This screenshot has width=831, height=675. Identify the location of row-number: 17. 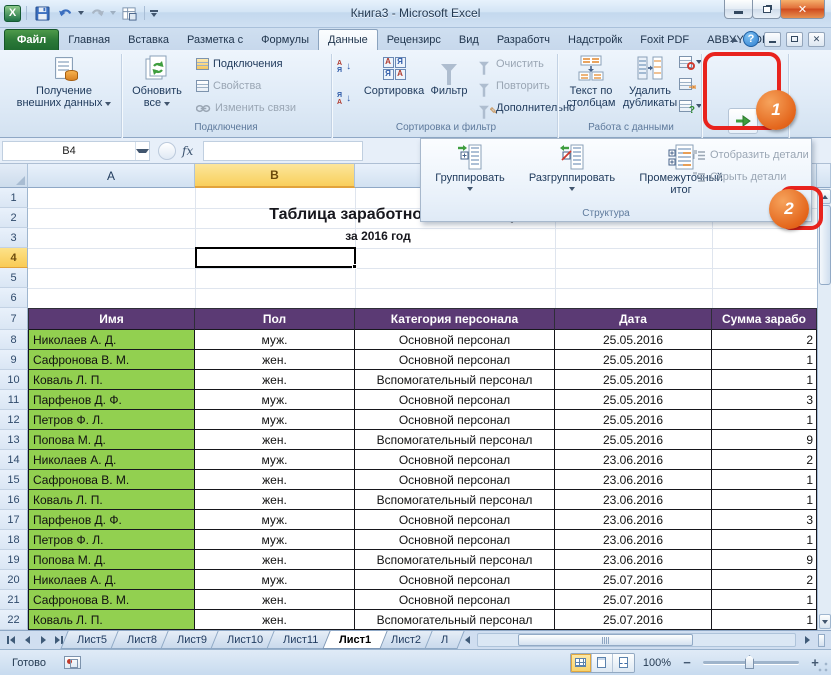
(14, 520).